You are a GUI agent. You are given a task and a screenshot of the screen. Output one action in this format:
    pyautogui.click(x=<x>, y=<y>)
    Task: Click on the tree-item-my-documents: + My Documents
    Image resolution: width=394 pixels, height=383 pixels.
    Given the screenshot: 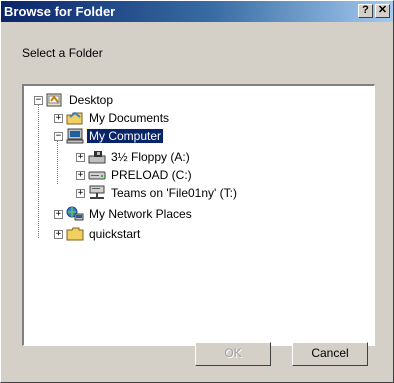 What is the action you would take?
    pyautogui.click(x=112, y=118)
    